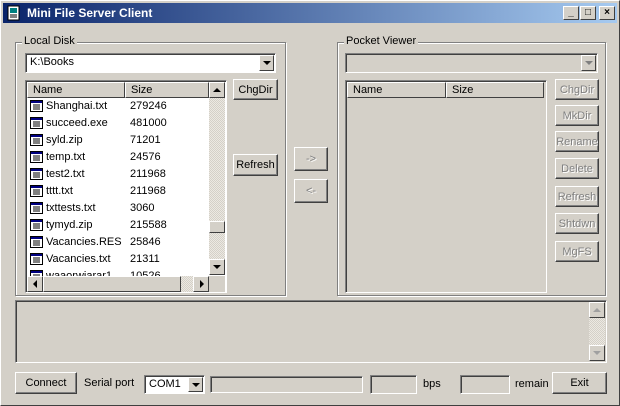 This screenshot has width=620, height=406. I want to click on file-name: txttests.txt, so click(71, 208).